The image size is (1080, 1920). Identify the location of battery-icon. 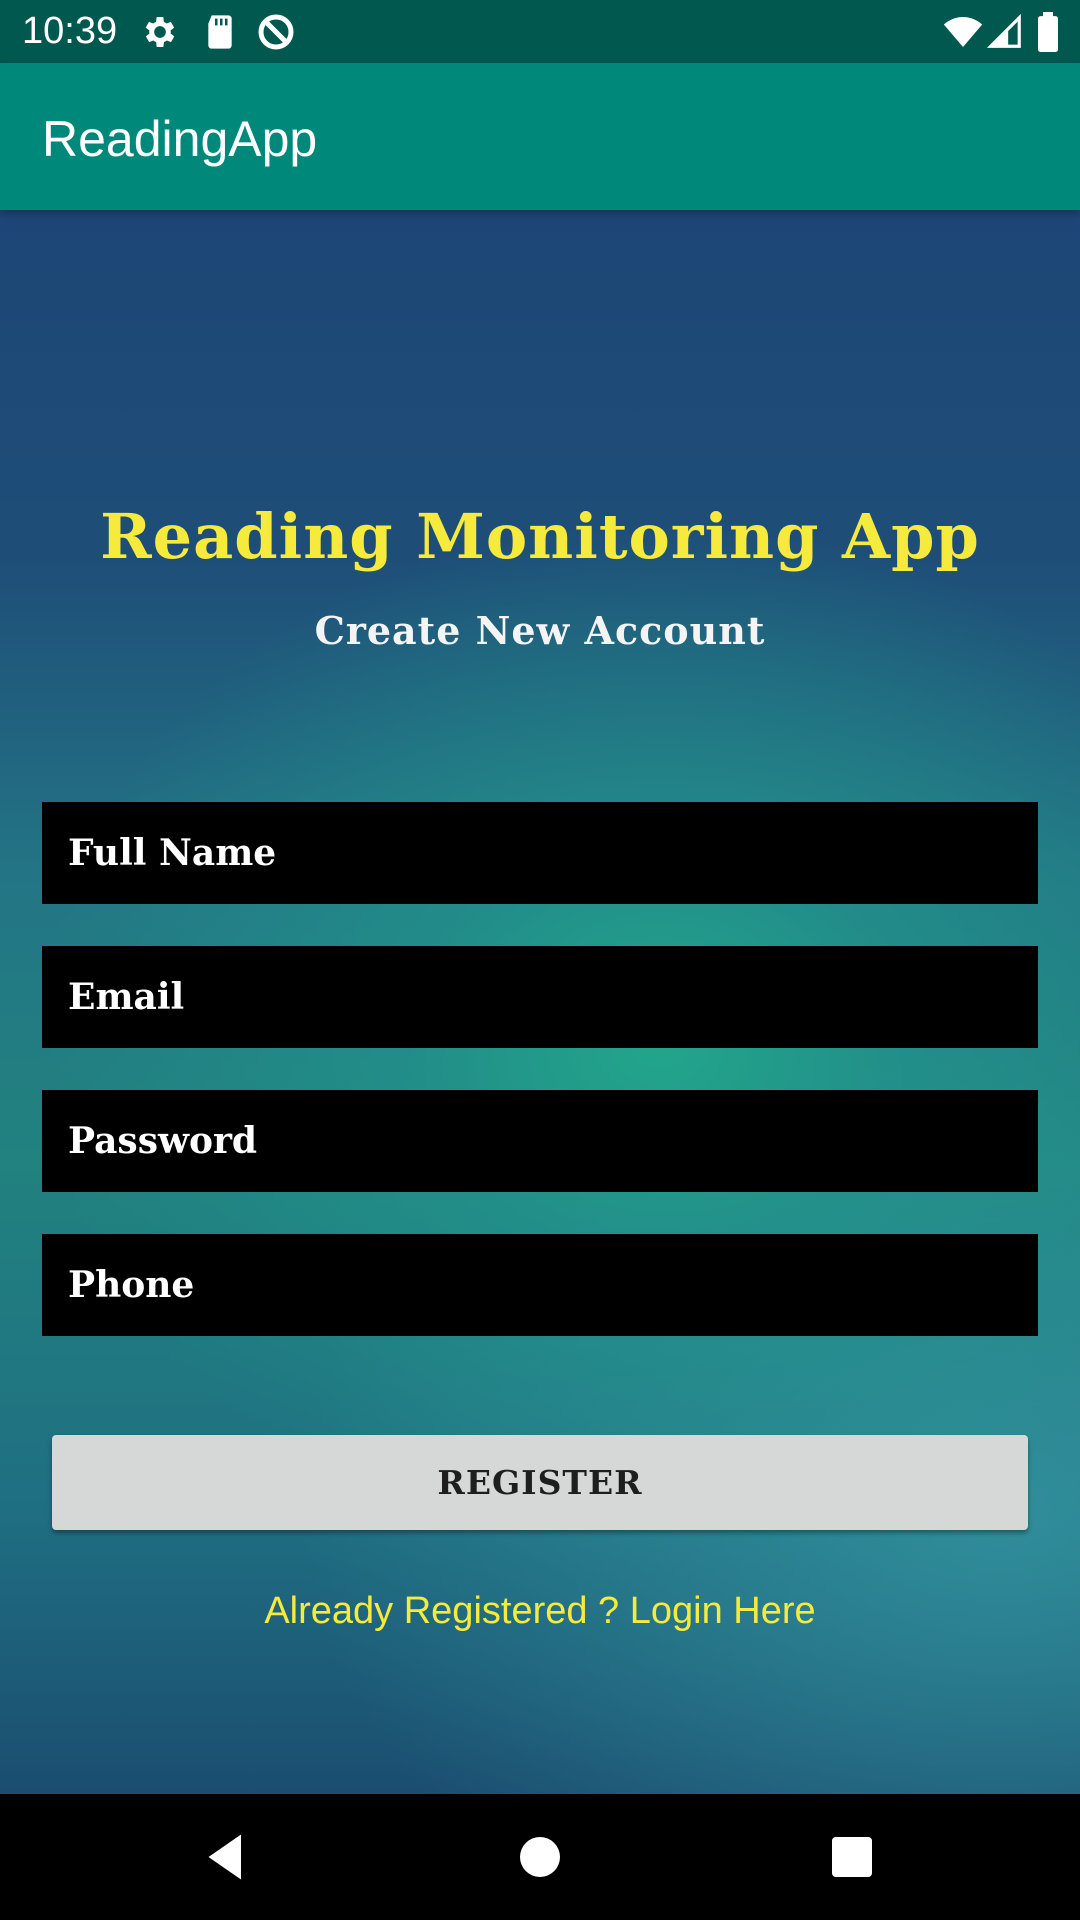
(1048, 32).